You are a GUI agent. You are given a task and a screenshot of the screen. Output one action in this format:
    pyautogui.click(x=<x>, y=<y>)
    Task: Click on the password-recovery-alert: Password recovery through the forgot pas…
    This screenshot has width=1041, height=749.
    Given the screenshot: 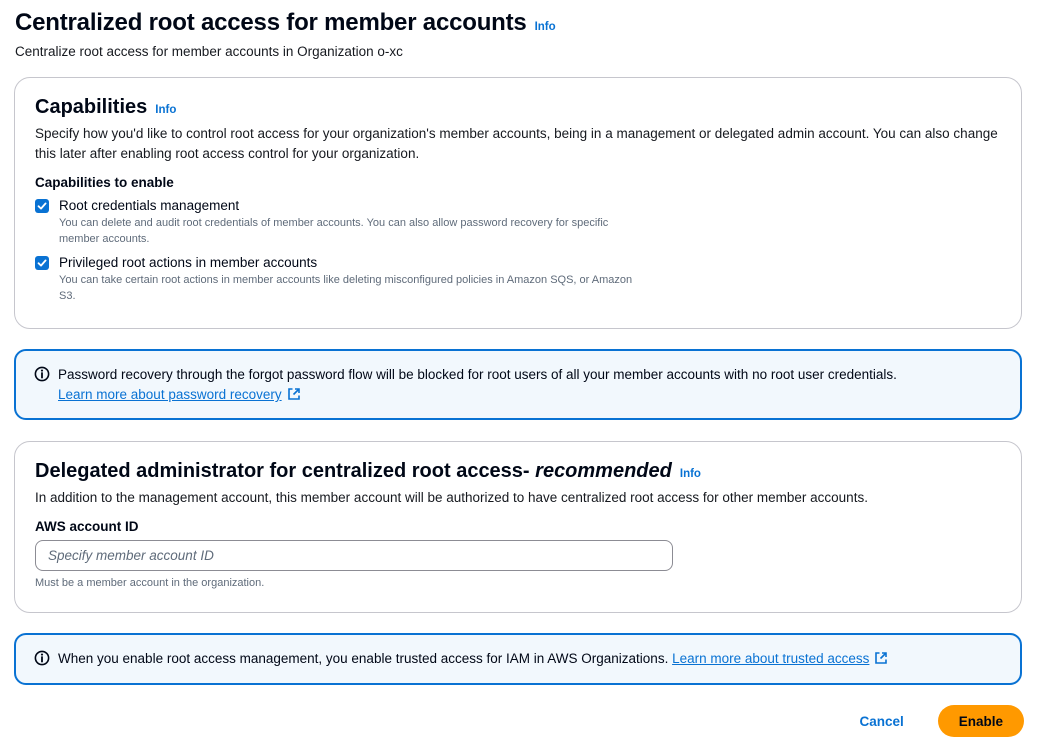 What is the action you would take?
    pyautogui.click(x=518, y=384)
    